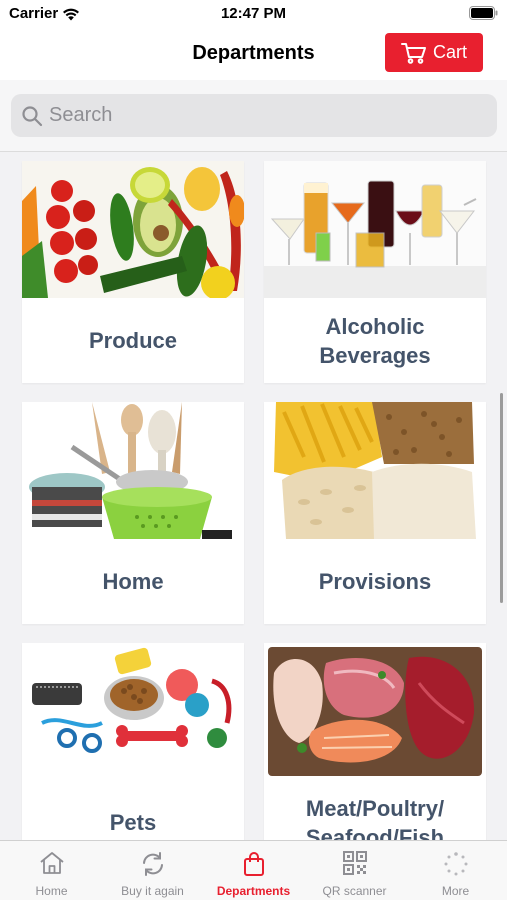 Image resolution: width=507 pixels, height=900 pixels. I want to click on tab-qr-scanner: QR scanner, so click(354, 870).